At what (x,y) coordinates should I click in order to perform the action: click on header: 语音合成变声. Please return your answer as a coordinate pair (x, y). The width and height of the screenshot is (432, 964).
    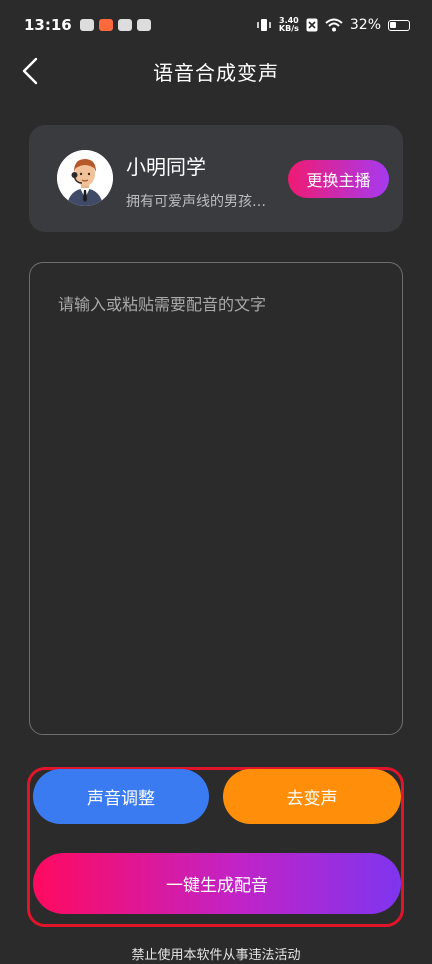
    Looking at the image, I should click on (216, 71).